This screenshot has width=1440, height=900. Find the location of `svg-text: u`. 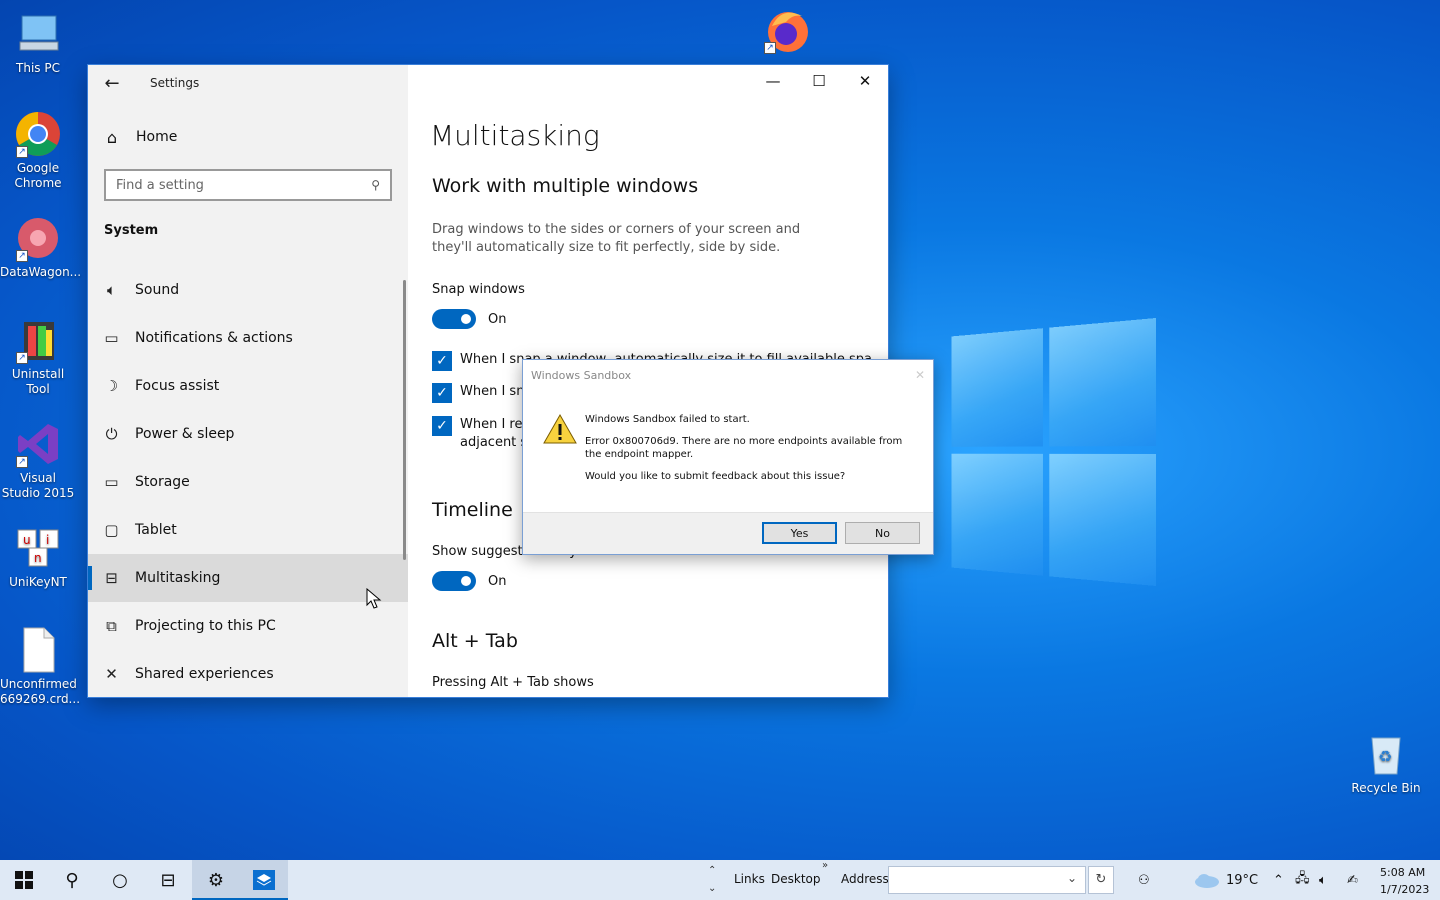

svg-text: u is located at coordinates (27, 540).